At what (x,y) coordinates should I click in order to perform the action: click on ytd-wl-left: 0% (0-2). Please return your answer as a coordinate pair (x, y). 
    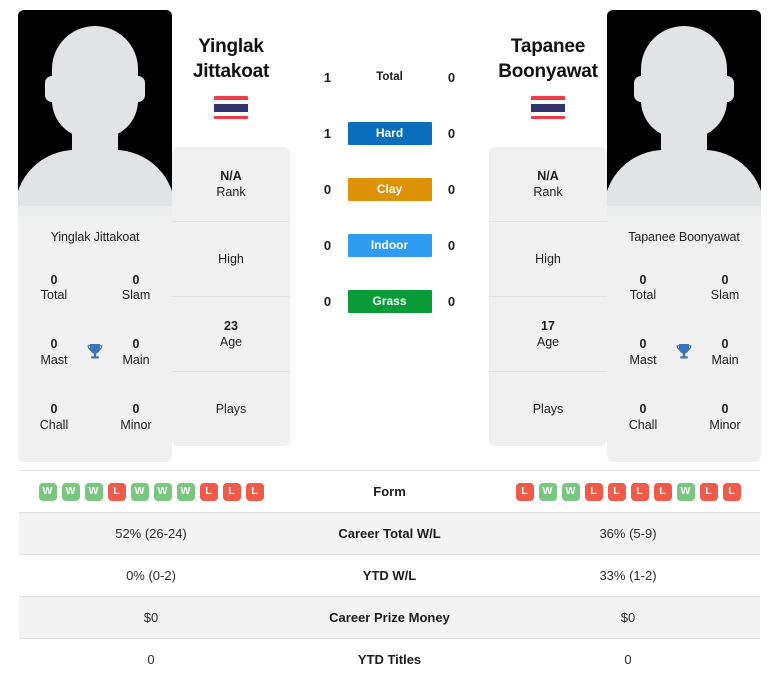
    Looking at the image, I should click on (151, 575).